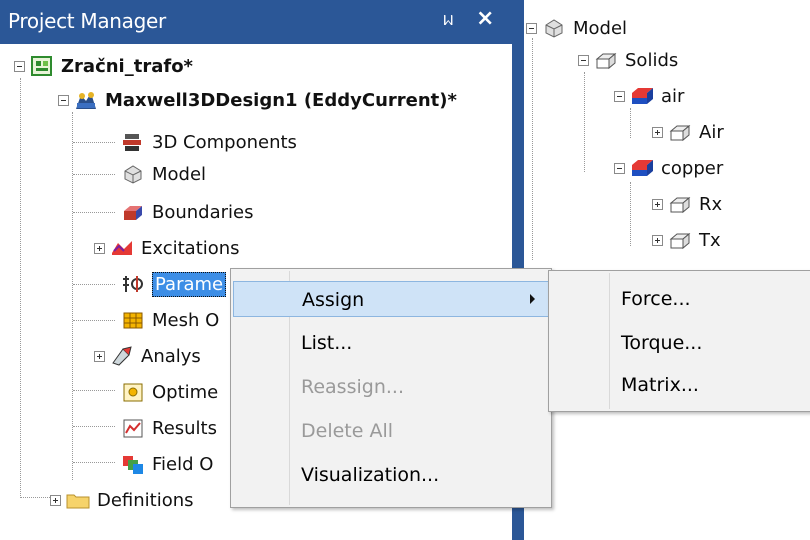 The width and height of the screenshot is (810, 540). I want to click on tree-item-solids: Solids, so click(628, 60).